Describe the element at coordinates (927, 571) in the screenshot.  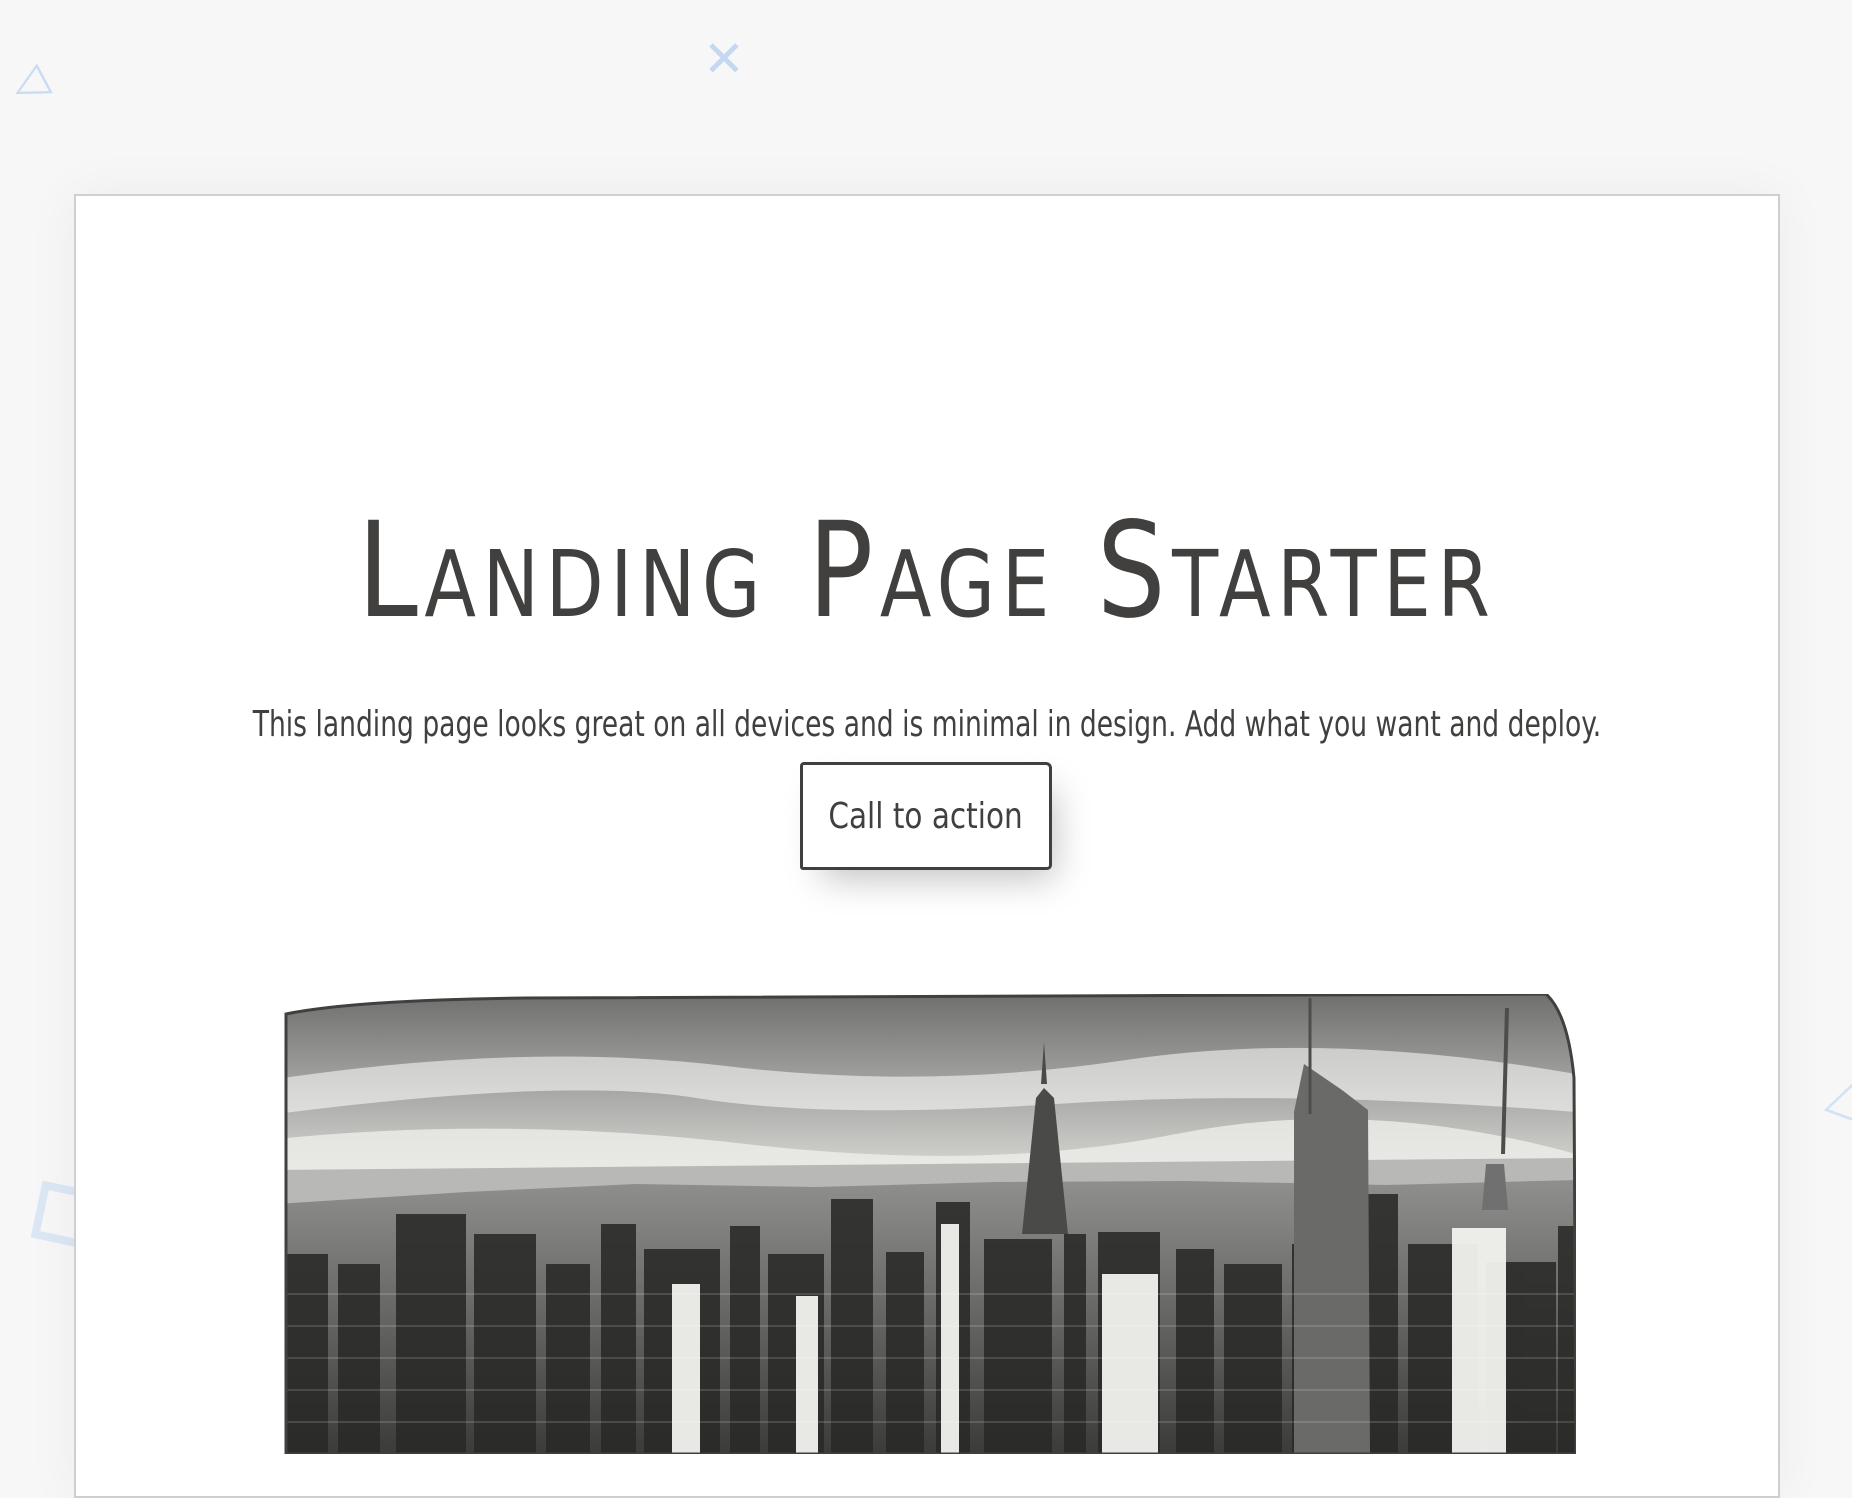
I see `page-title: Landing Page Starter` at that location.